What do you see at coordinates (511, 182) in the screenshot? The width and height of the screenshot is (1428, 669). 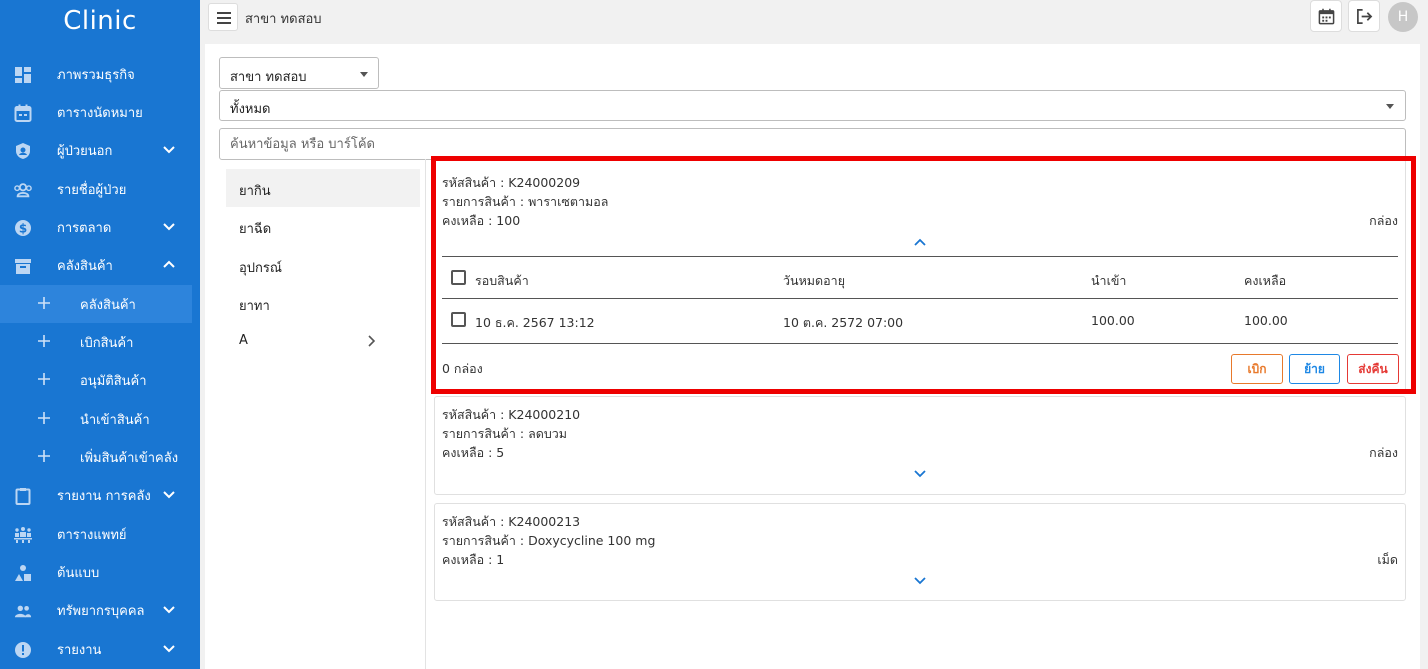 I see `product-code: รหัสสินค้า : K24000209` at bounding box center [511, 182].